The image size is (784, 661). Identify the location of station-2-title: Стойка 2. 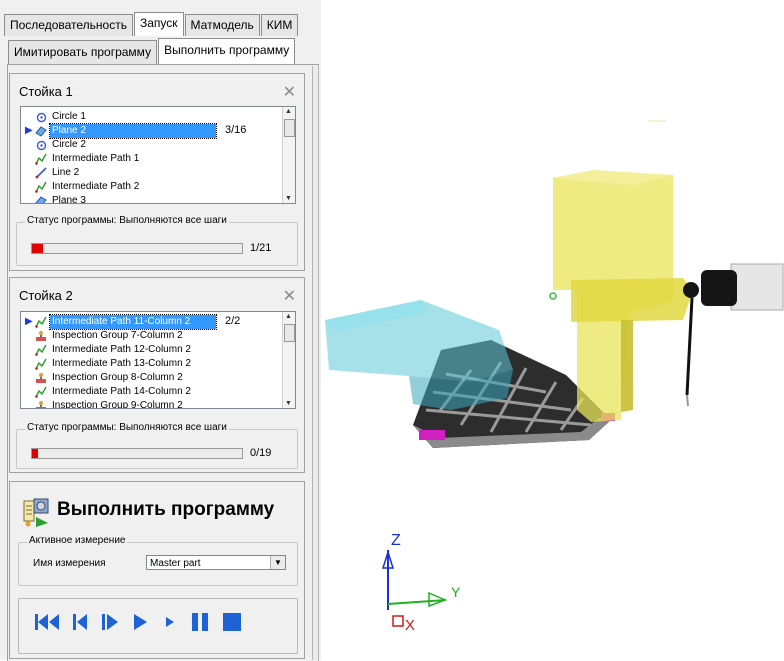
(46, 295).